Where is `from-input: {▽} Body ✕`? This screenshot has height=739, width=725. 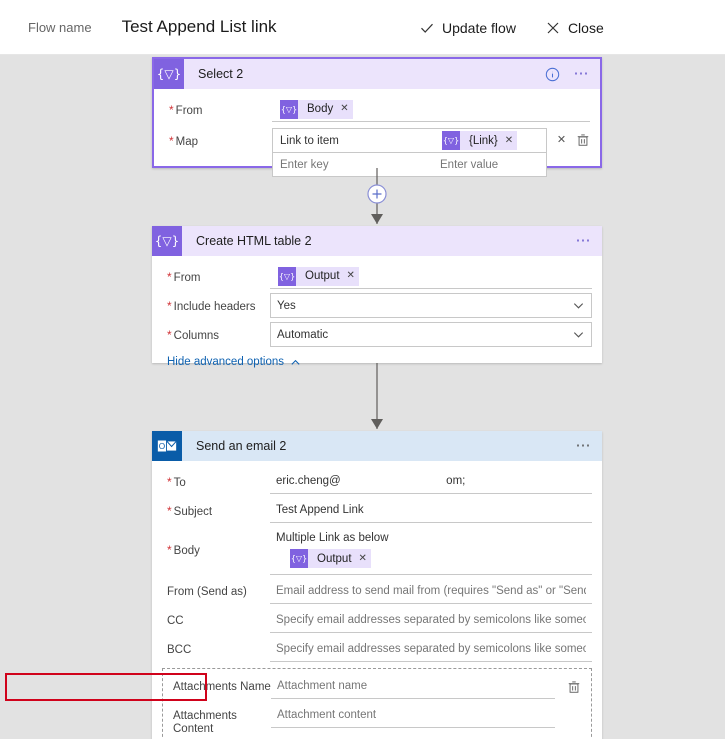
from-input: {▽} Body ✕ is located at coordinates (431, 109).